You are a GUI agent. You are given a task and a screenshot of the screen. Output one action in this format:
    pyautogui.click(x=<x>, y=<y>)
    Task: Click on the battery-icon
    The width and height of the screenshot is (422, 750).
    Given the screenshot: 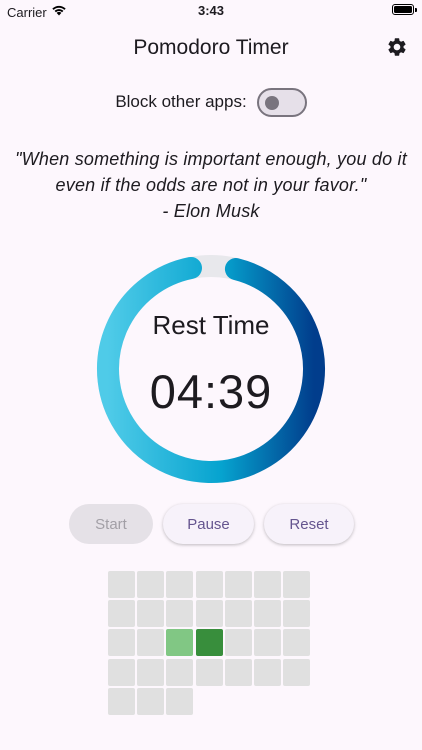 What is the action you would take?
    pyautogui.click(x=404, y=9)
    